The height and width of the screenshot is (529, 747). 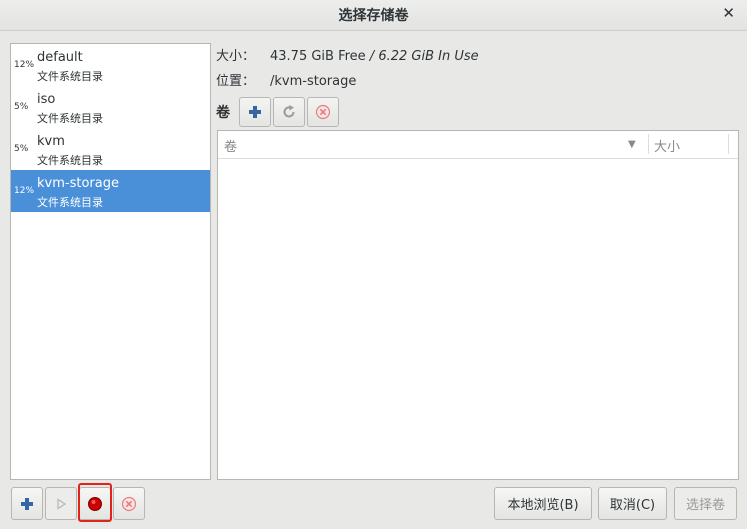 I want to click on start-pool-button, so click(x=61, y=503).